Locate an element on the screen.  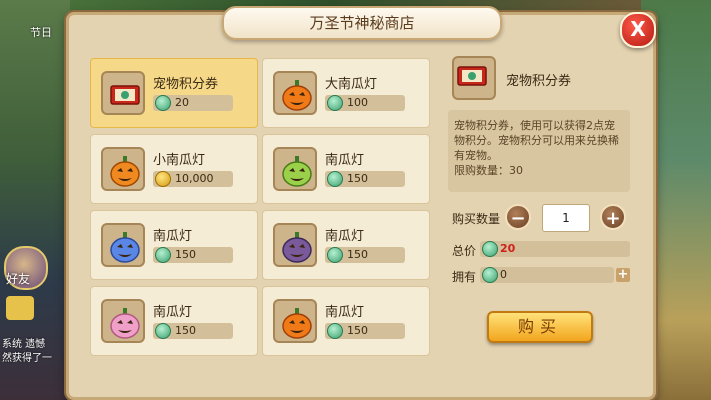
item-card: 宠物积分券 20 is located at coordinates (174, 93).